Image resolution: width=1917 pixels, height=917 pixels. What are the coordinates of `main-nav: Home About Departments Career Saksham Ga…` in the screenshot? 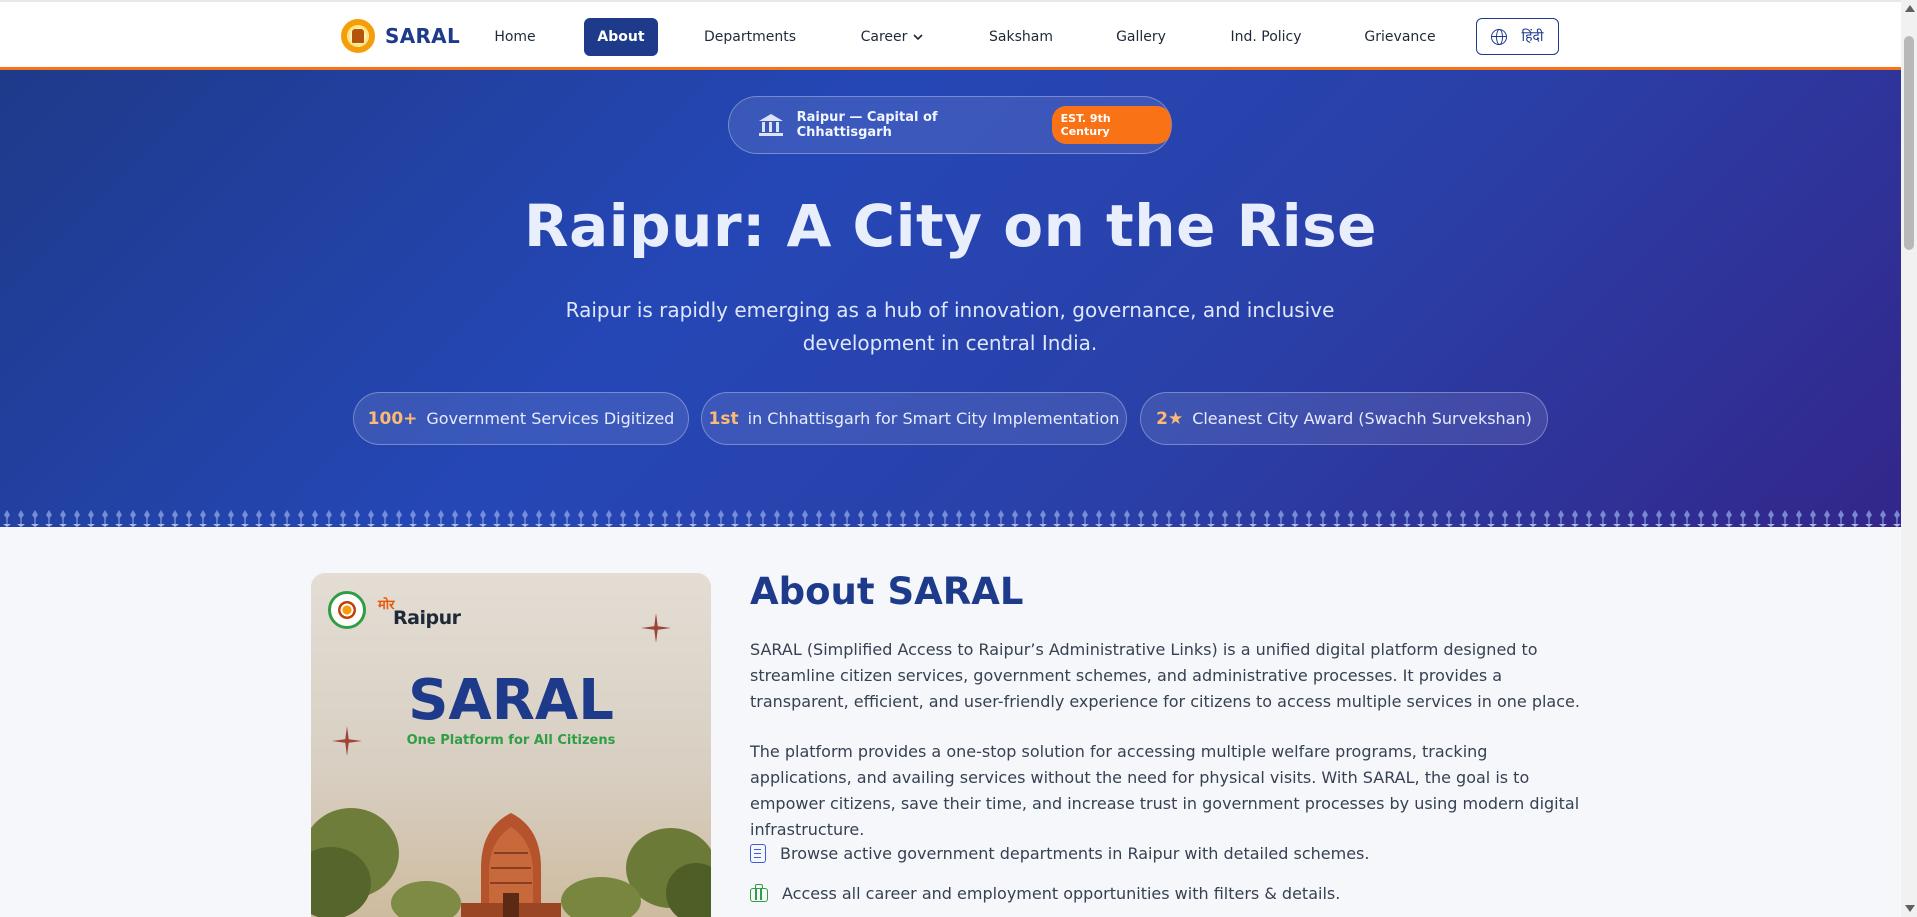 It's located at (950, 37).